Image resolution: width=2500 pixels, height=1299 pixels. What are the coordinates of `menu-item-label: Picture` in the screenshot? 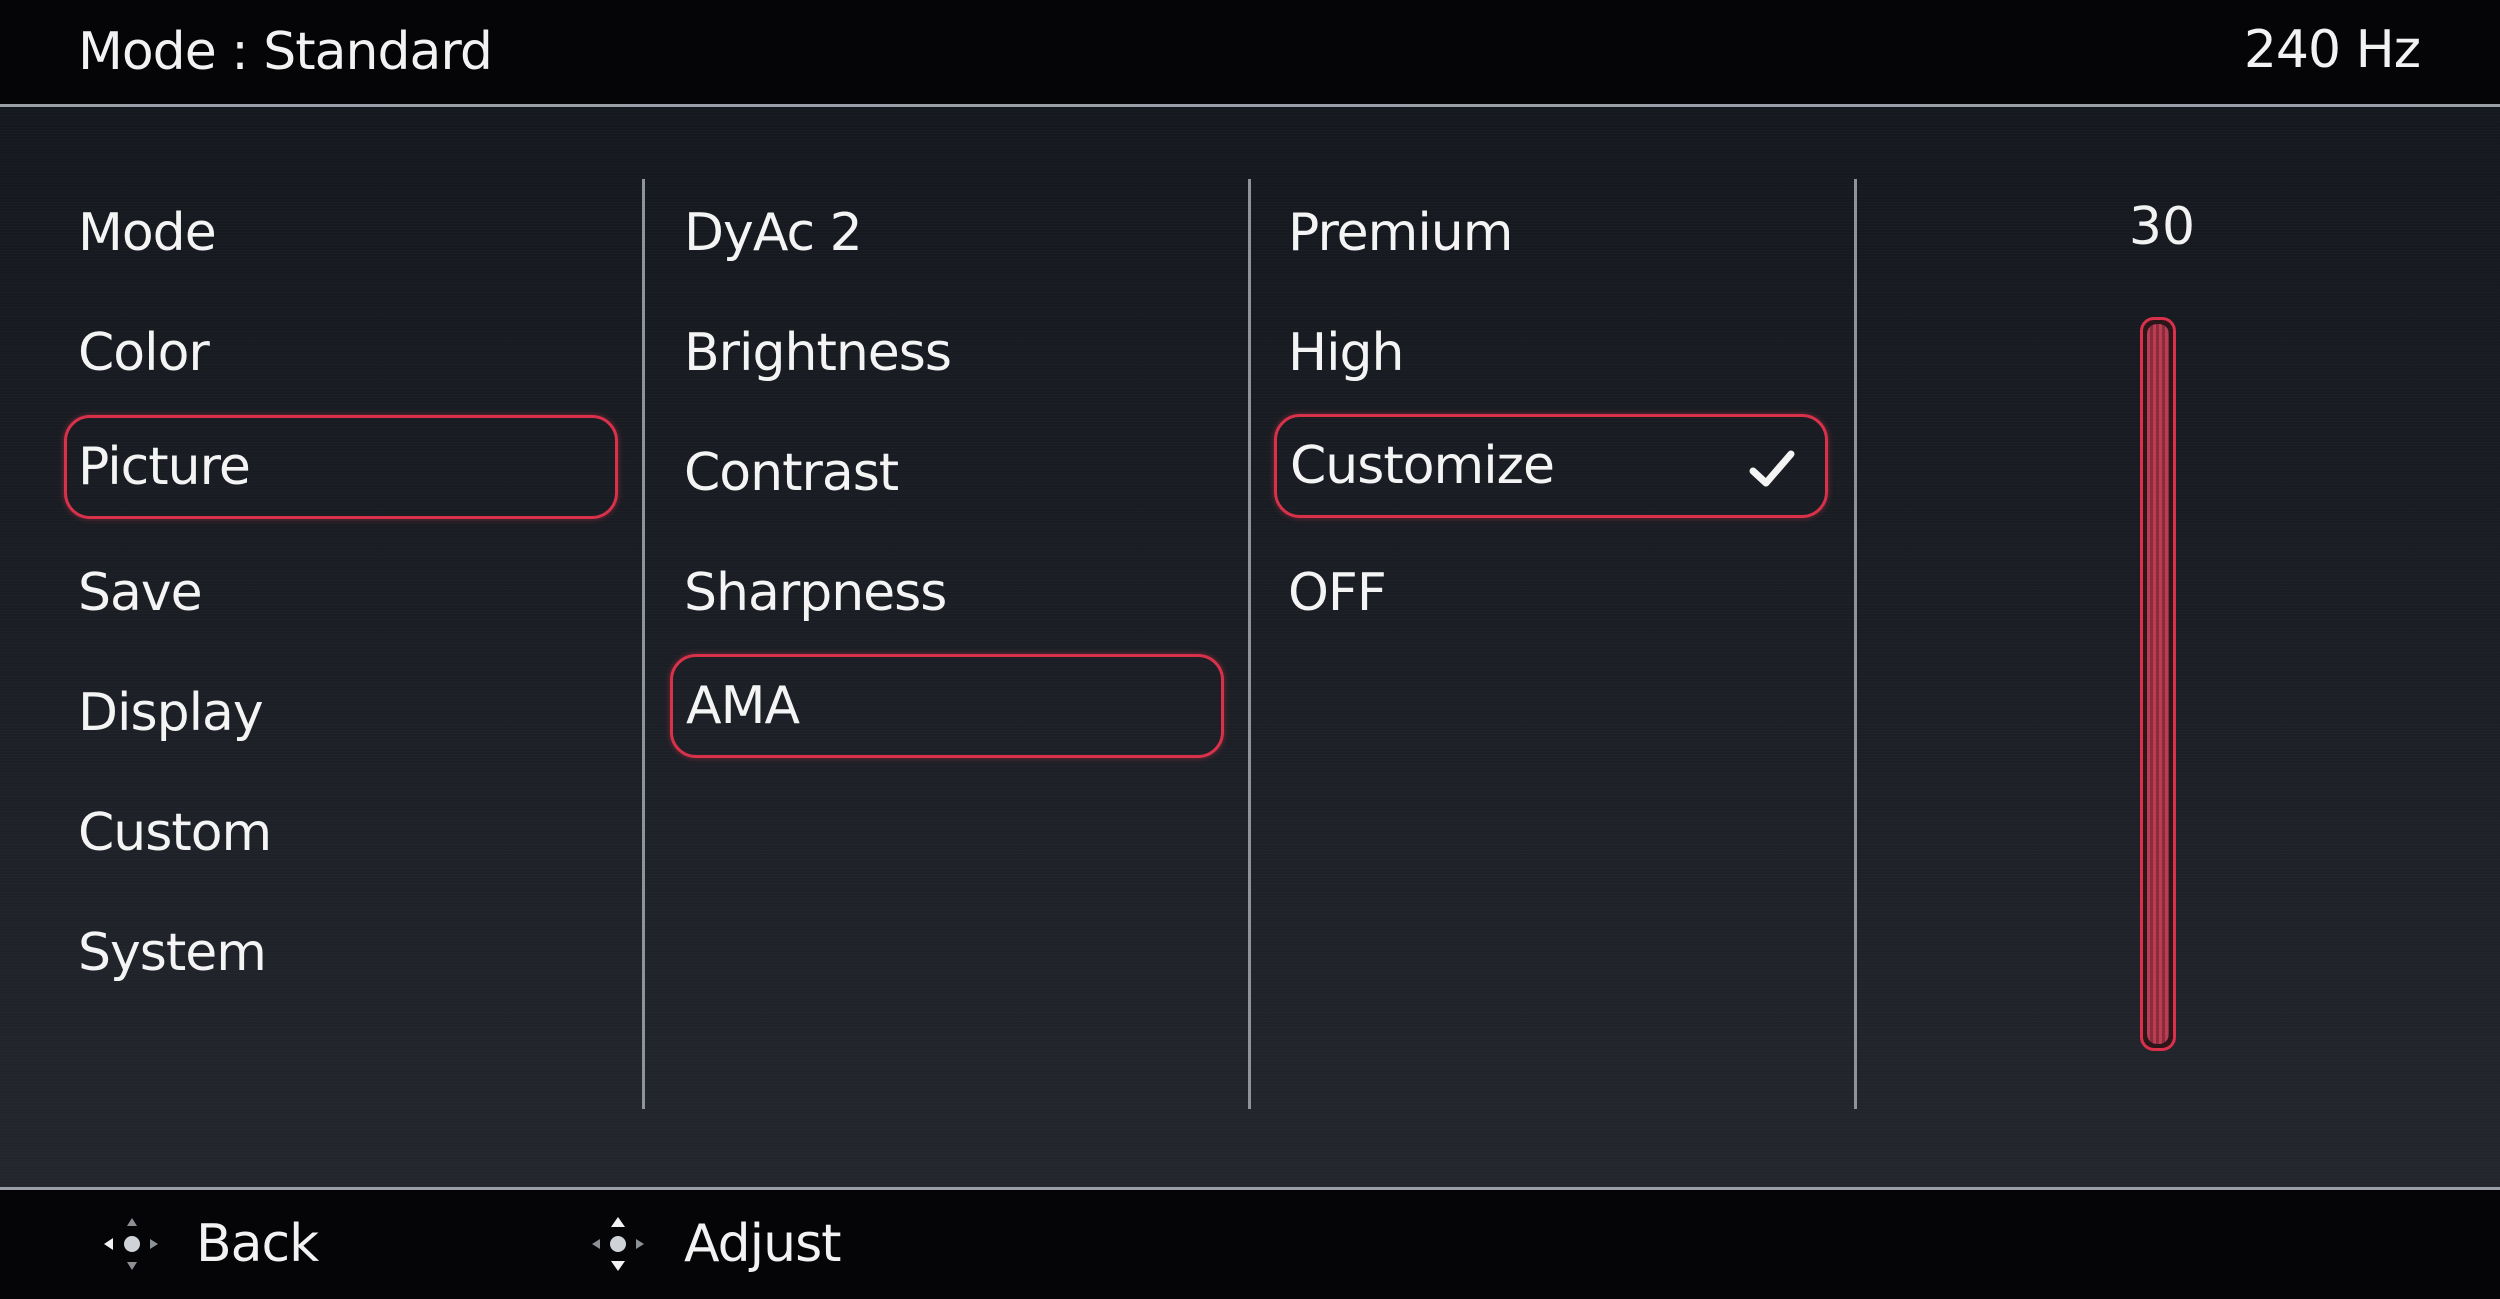 It's located at (164, 467).